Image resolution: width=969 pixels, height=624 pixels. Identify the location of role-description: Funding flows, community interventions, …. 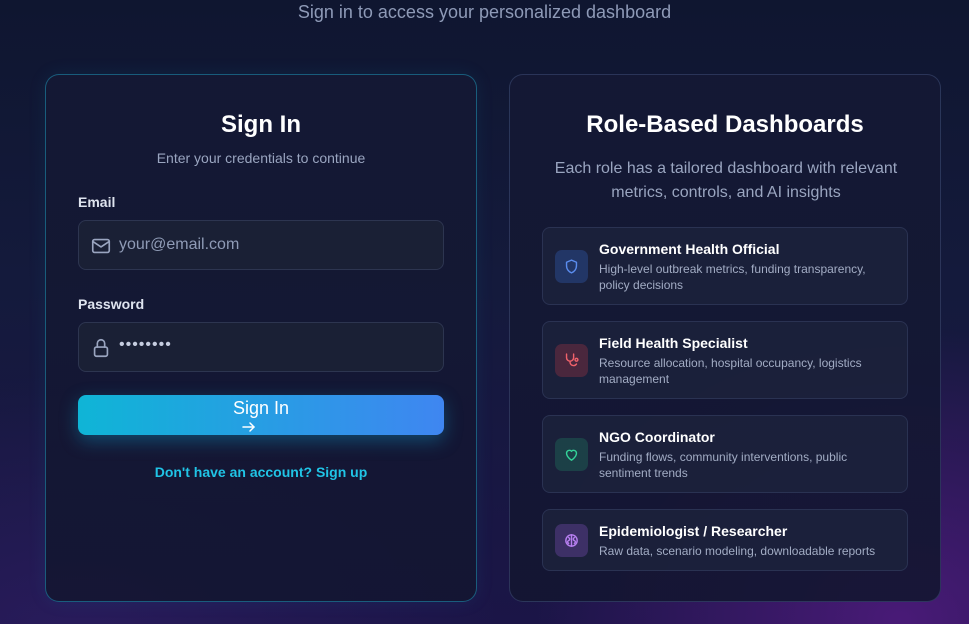
(723, 465).